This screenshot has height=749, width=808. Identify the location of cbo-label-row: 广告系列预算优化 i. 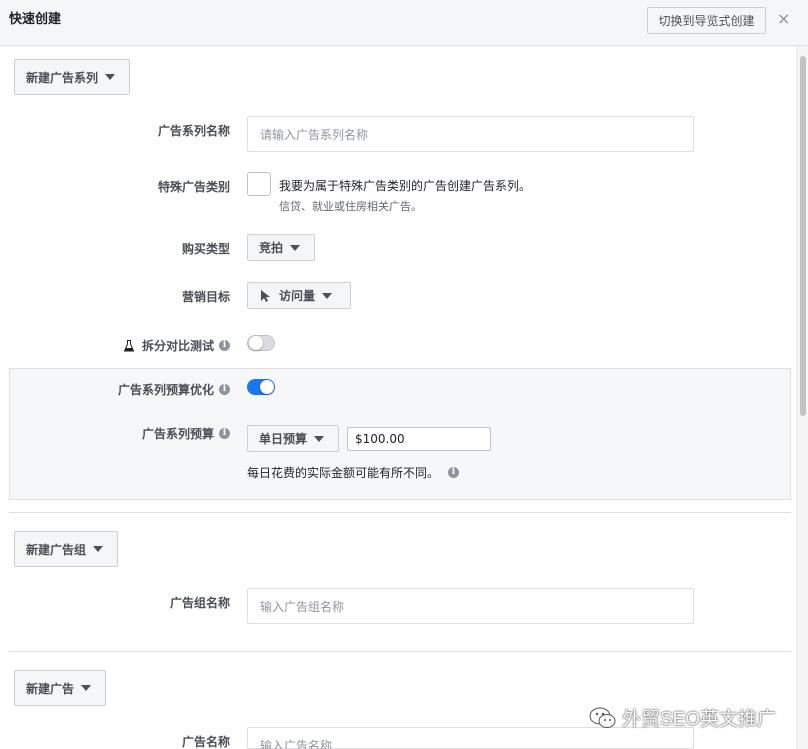
(174, 389).